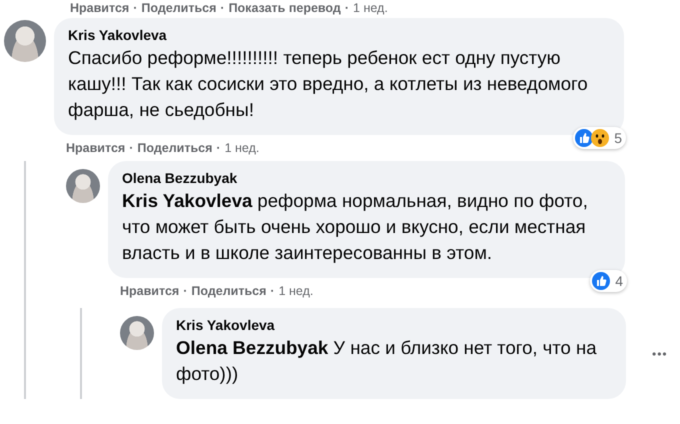 Image resolution: width=680 pixels, height=424 pixels. I want to click on comment-text: Olena Bezzubyak У нас и близко нет того, что на фото))), so click(387, 361).